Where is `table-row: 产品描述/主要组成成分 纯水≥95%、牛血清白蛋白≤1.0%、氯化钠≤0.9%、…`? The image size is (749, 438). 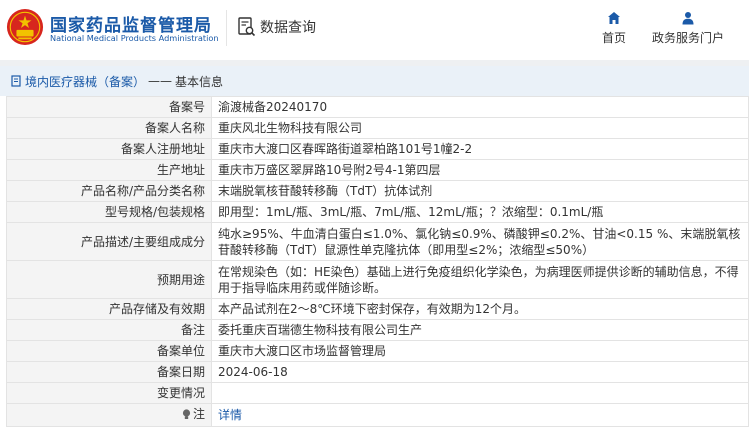 table-row: 产品描述/主要组成成分 纯水≥95%、牛血清白蛋白≤1.0%、氯化钠≤0.9%、… is located at coordinates (377, 241).